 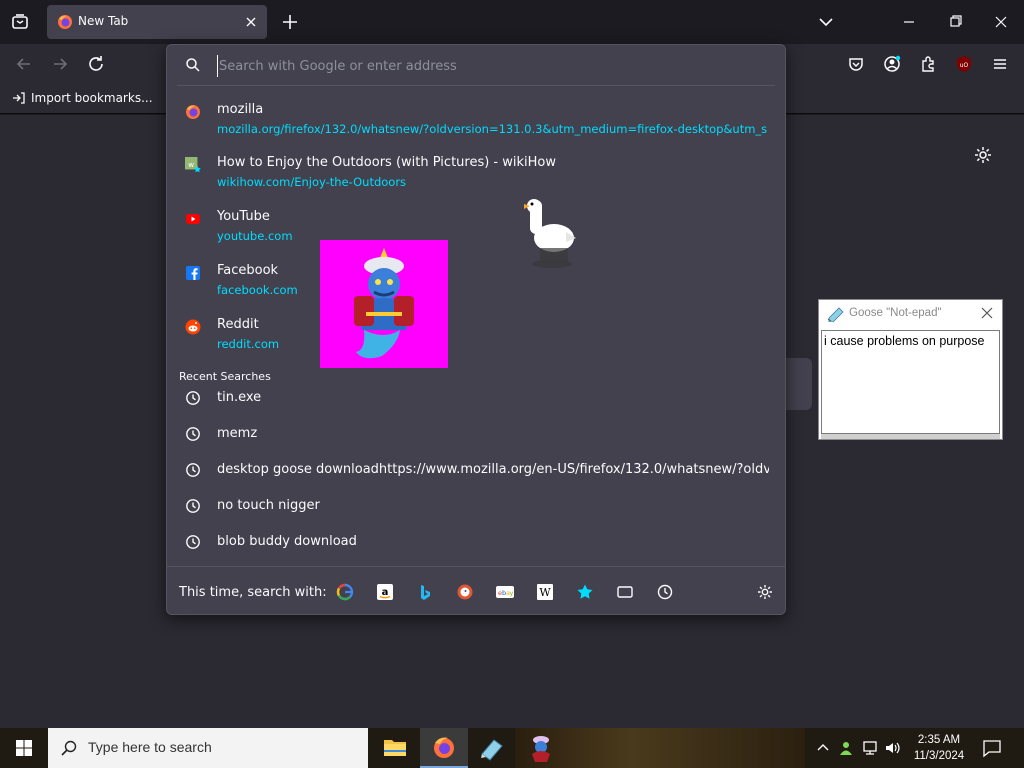 I want to click on page-settings-gear-icon, so click(x=983, y=155).